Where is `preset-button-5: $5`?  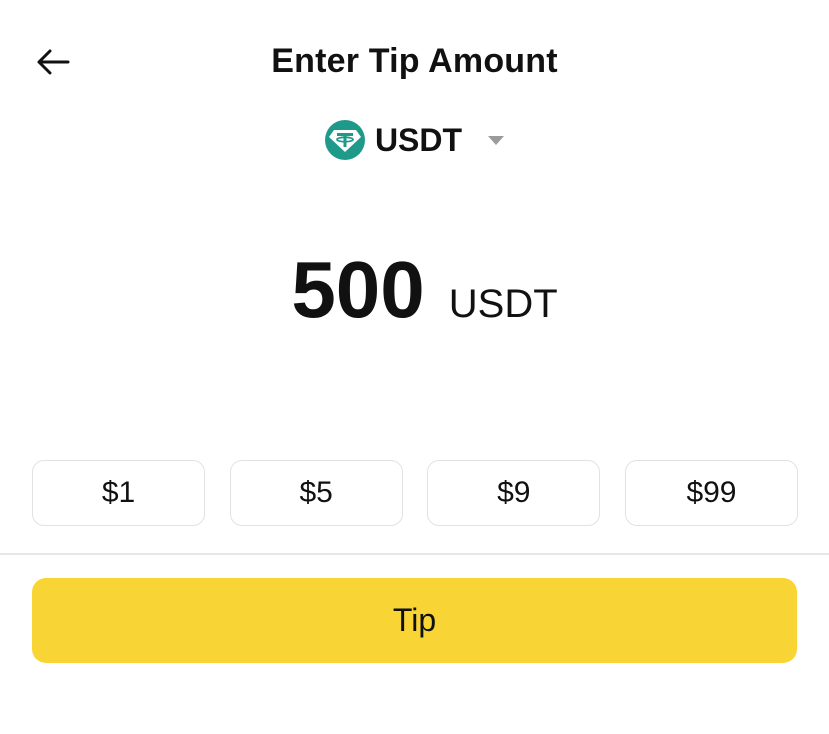
preset-button-5: $5 is located at coordinates (316, 493).